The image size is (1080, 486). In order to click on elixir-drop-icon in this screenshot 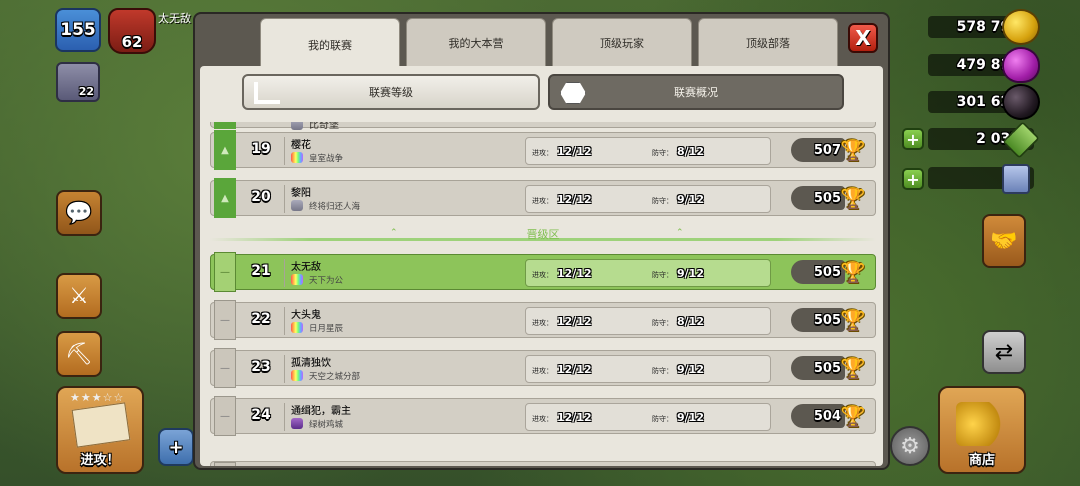, I will do `click(1021, 65)`.